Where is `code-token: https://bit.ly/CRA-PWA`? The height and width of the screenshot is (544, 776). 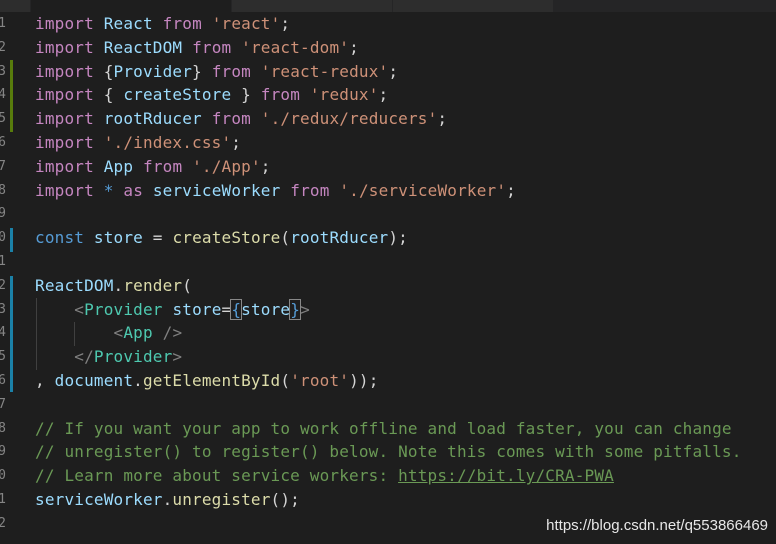 code-token: https://bit.ly/CRA-PWA is located at coordinates (506, 475).